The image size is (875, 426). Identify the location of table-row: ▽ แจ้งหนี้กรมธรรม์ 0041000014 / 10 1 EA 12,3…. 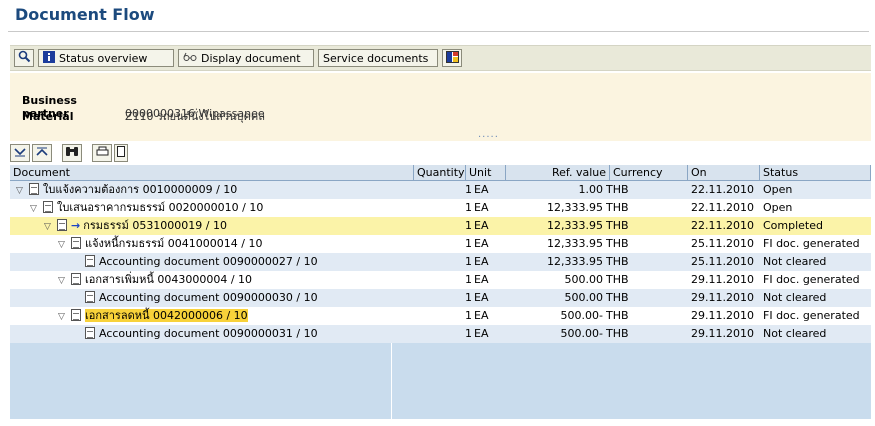
(440, 244).